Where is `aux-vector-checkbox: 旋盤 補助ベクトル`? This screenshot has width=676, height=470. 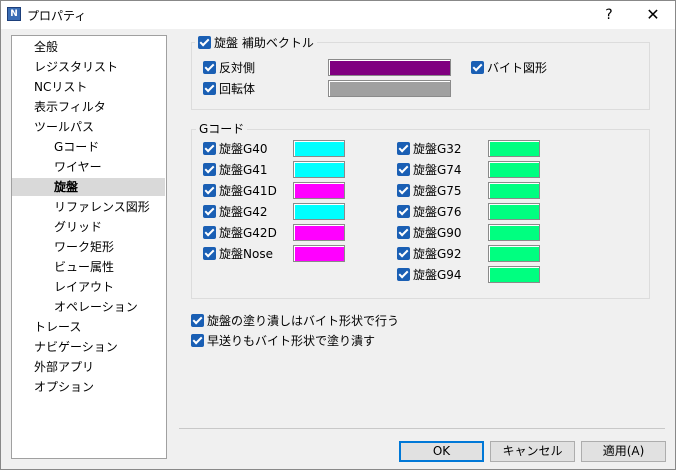 aux-vector-checkbox: 旋盤 補助ベクトル is located at coordinates (256, 43).